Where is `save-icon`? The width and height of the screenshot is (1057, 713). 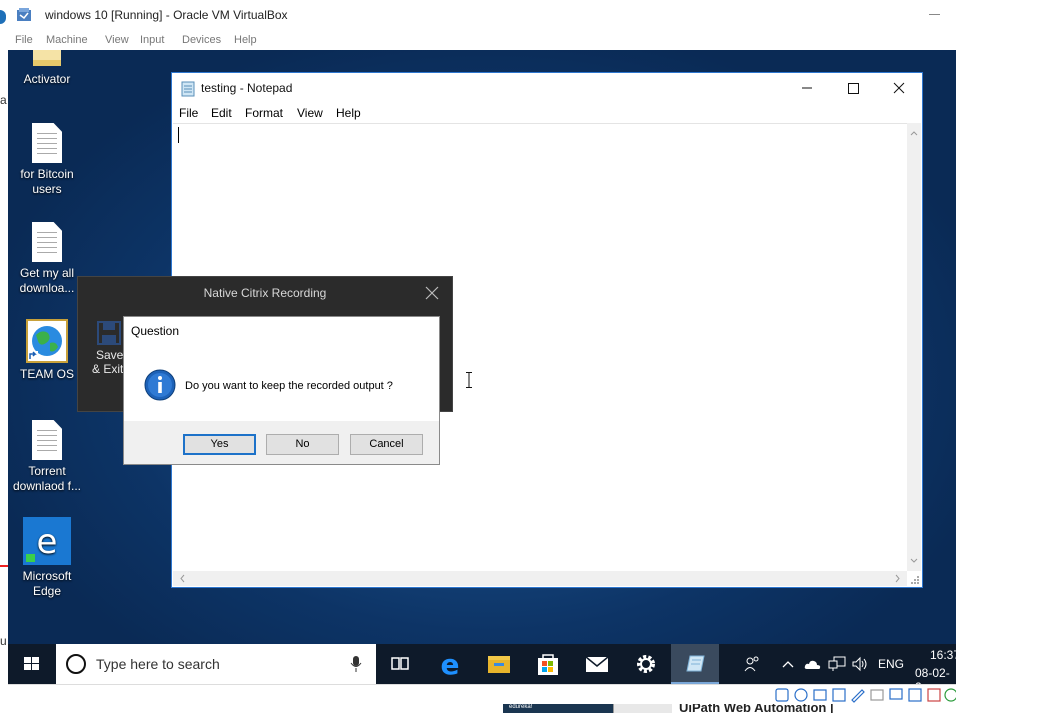
save-icon is located at coordinates (109, 333).